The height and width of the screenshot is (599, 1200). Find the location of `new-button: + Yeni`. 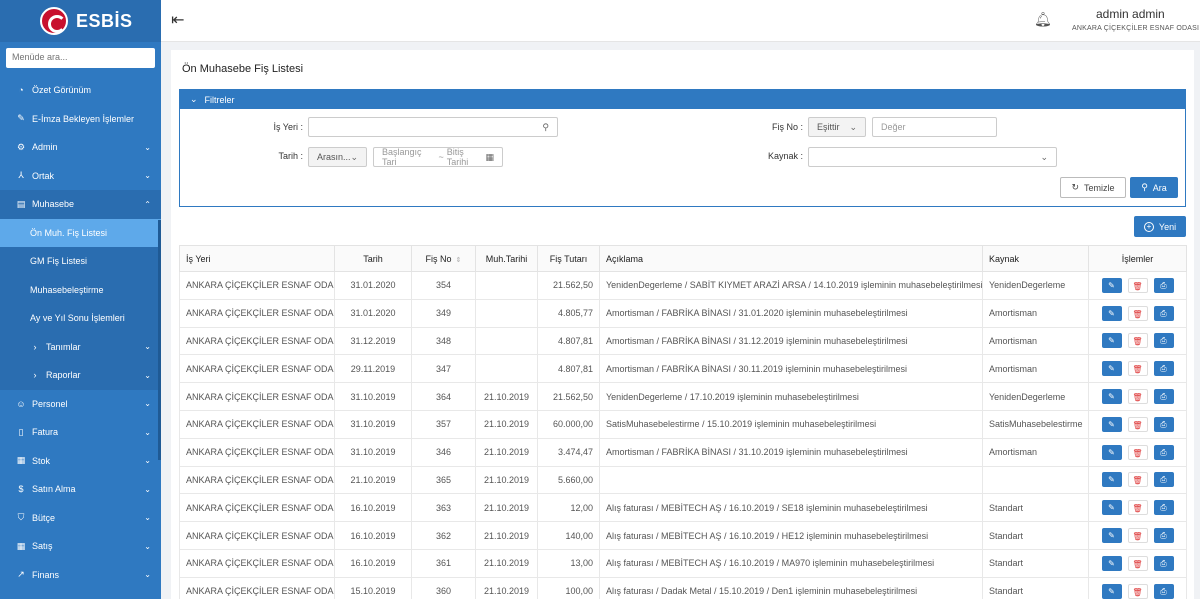

new-button: + Yeni is located at coordinates (1160, 226).